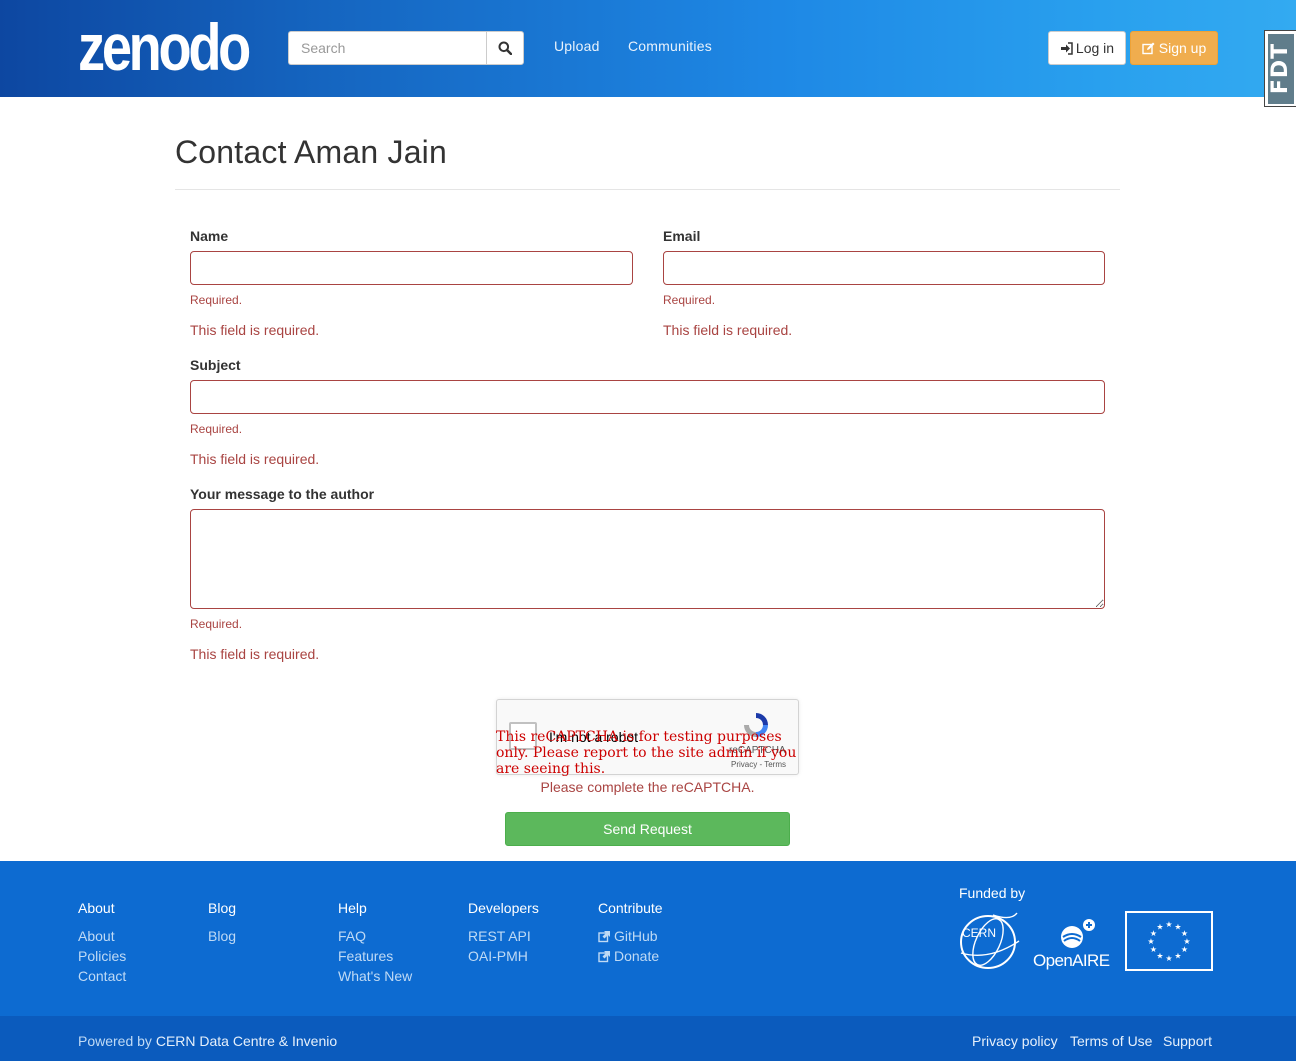 The width and height of the screenshot is (1296, 1061). What do you see at coordinates (96, 908) in the screenshot?
I see `footer-heading-about: About` at bounding box center [96, 908].